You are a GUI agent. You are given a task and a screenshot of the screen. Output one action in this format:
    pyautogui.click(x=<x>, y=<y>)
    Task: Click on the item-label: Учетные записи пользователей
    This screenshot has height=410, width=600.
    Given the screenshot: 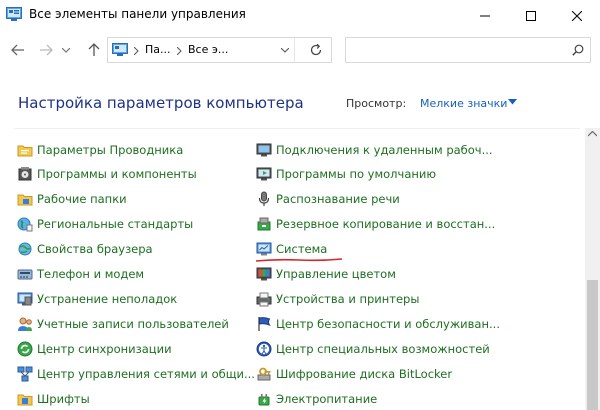 What is the action you would take?
    pyautogui.click(x=133, y=324)
    